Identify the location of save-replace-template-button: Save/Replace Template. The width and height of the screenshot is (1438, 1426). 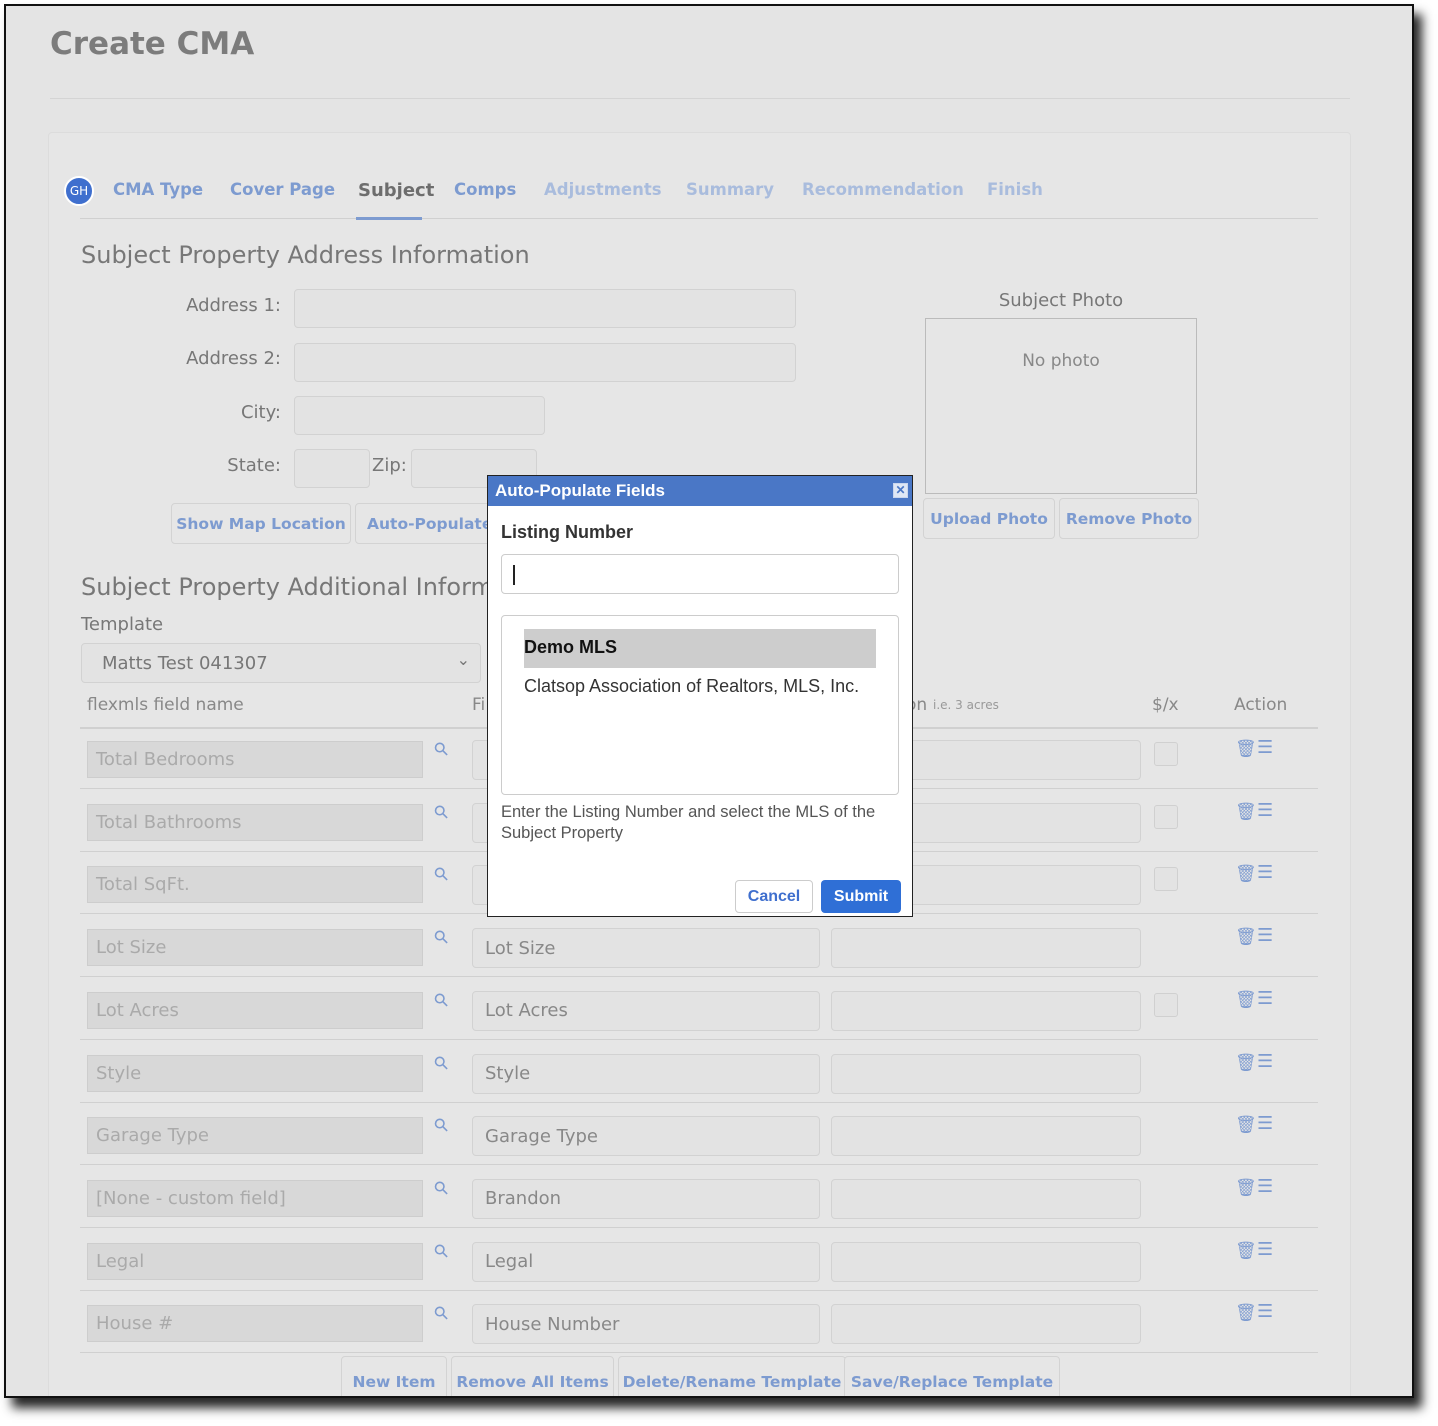
(952, 1376).